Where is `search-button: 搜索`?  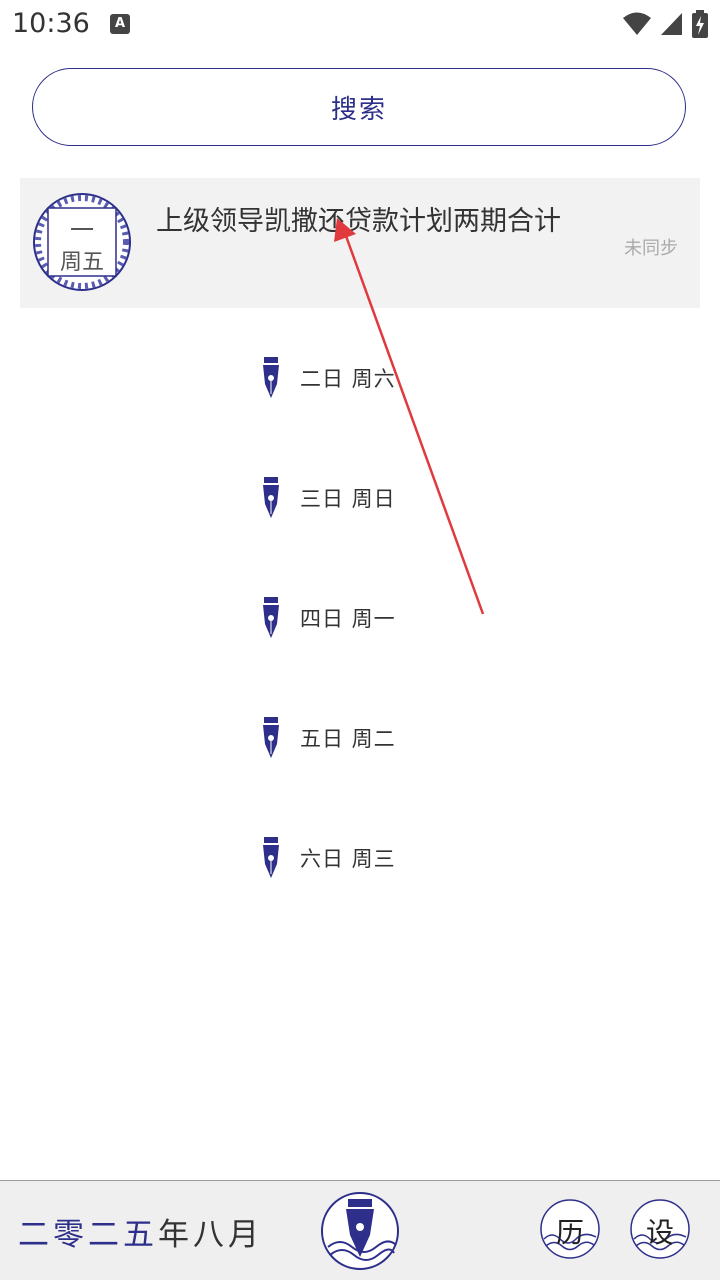
search-button: 搜索 is located at coordinates (359, 107).